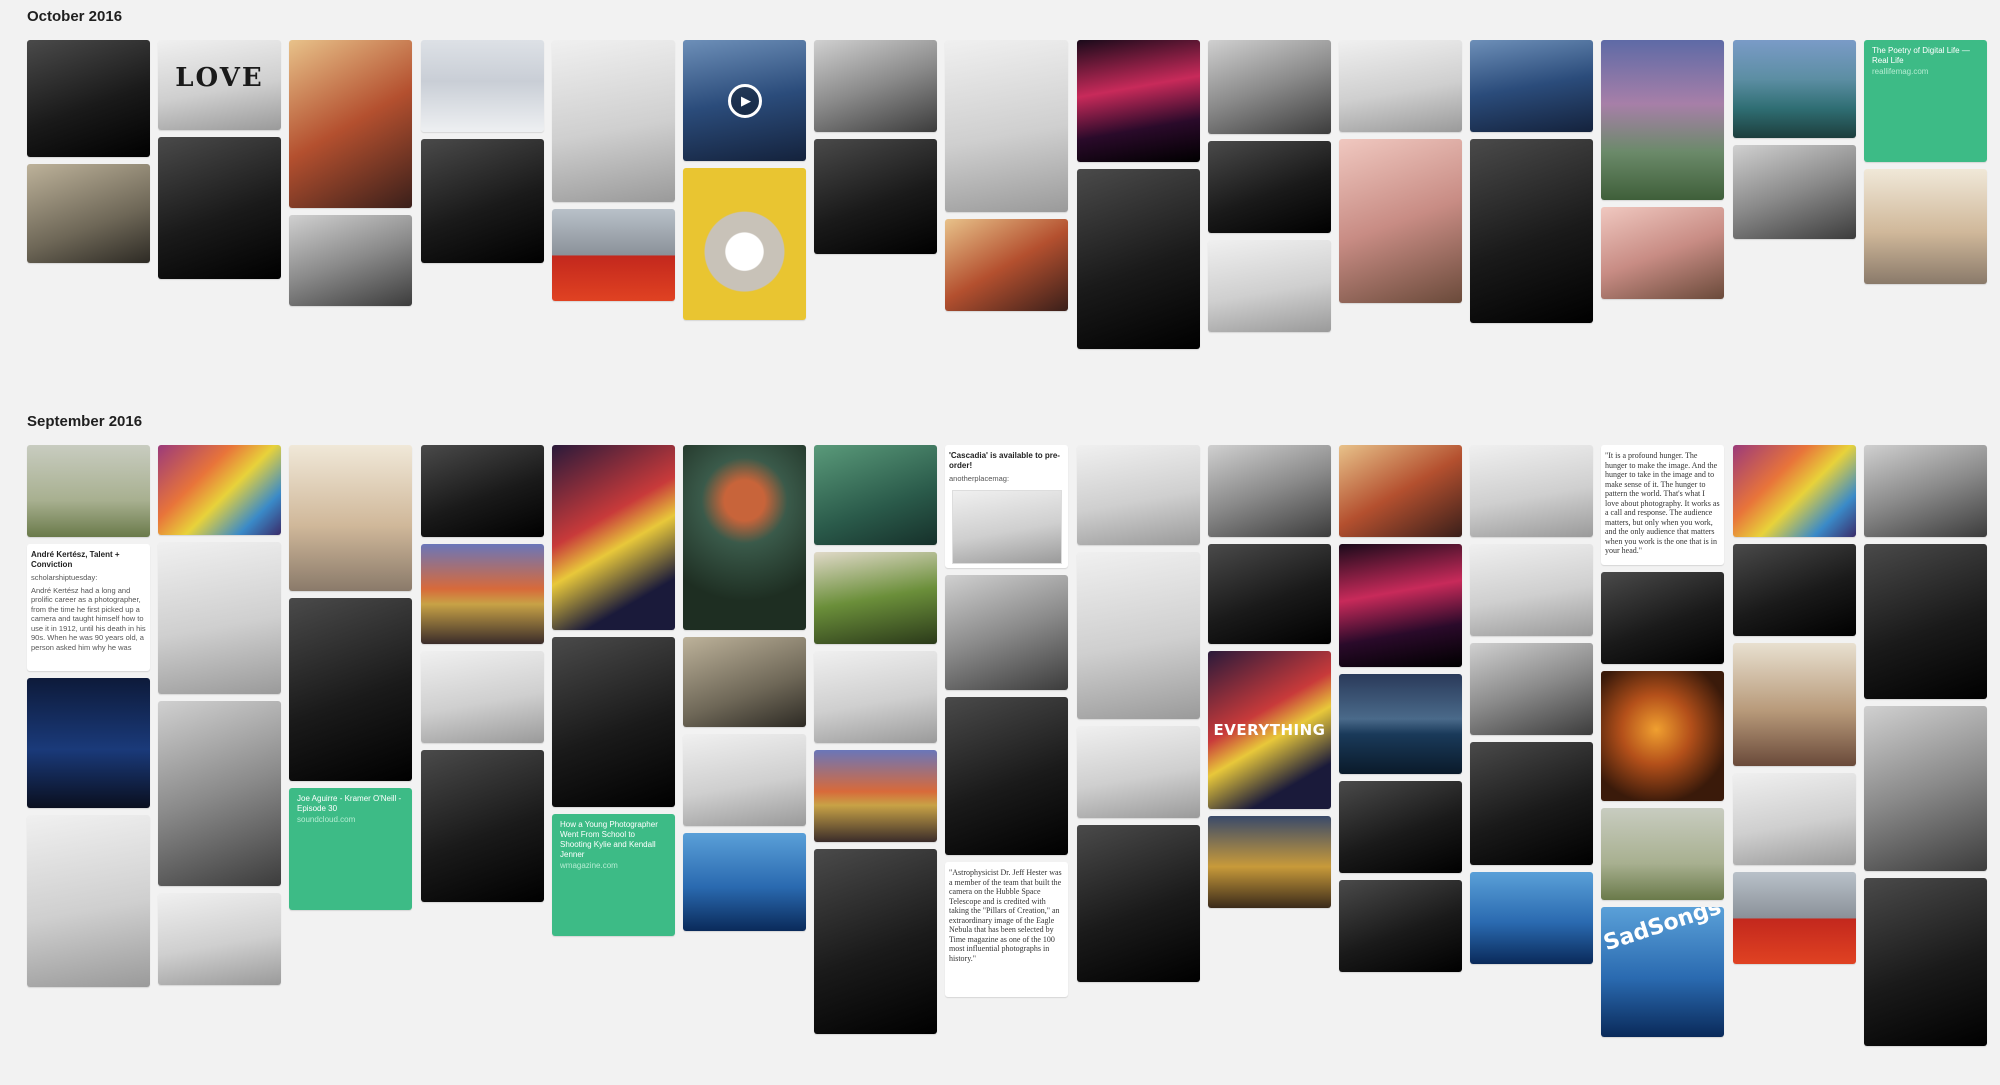 Image resolution: width=2000 pixels, height=1085 pixels. What do you see at coordinates (1269, 730) in the screenshot?
I see `photo-thumbnail: EVERYTHING` at bounding box center [1269, 730].